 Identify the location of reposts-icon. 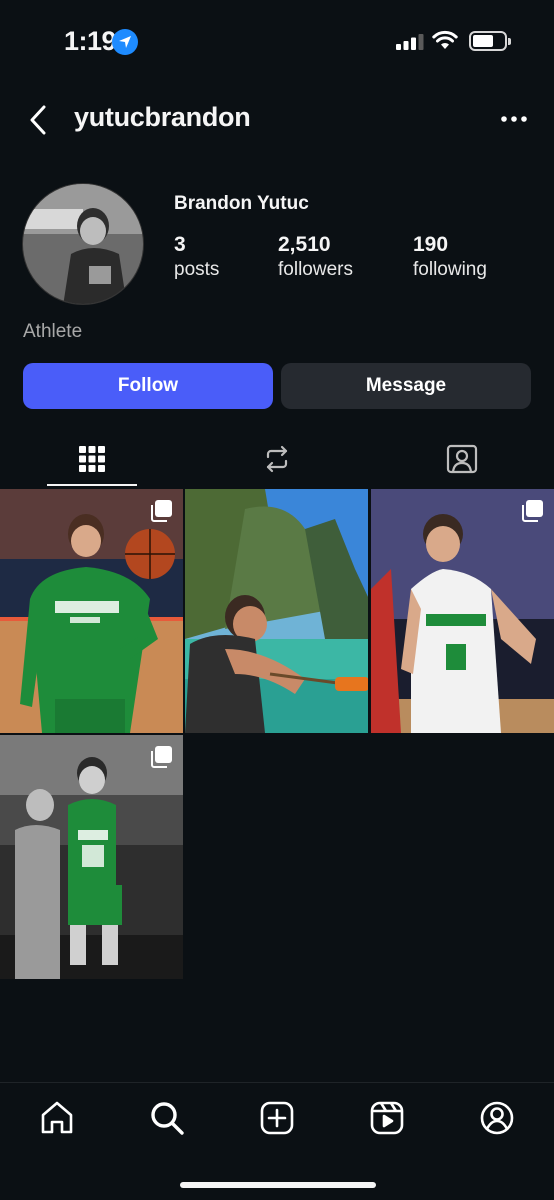
(277, 459).